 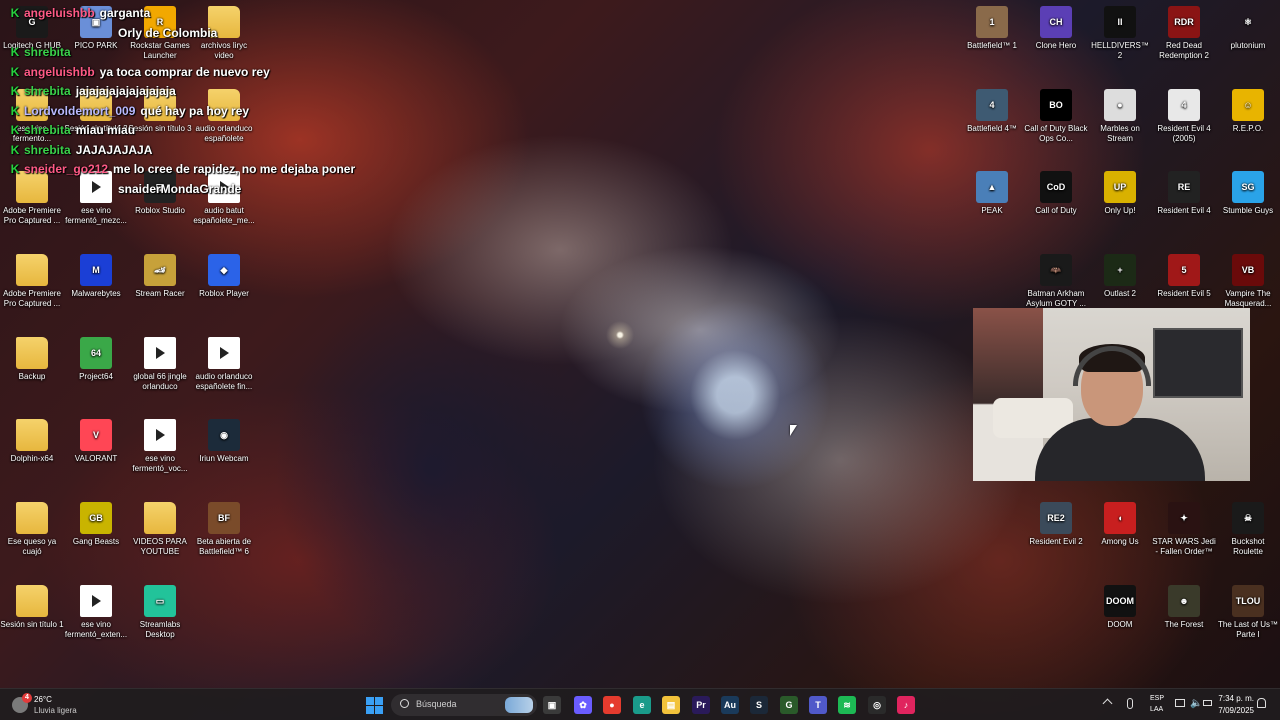 What do you see at coordinates (374, 705) in the screenshot?
I see `start-button` at bounding box center [374, 705].